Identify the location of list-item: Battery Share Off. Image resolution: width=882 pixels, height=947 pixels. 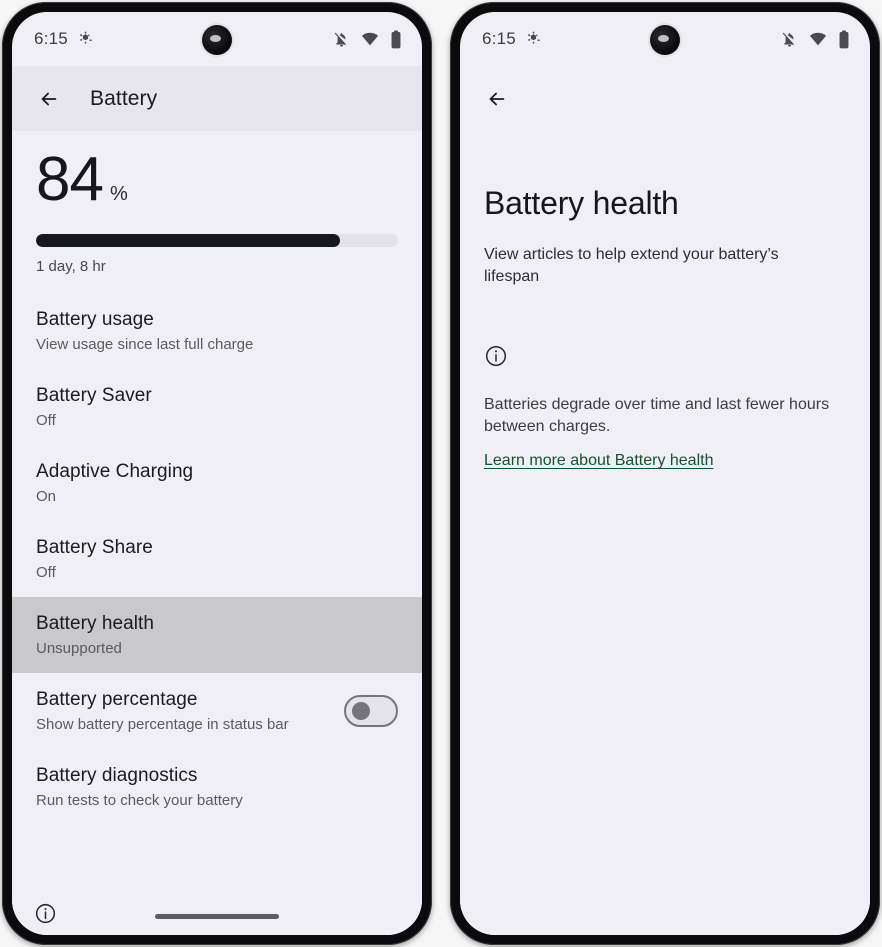
(217, 559).